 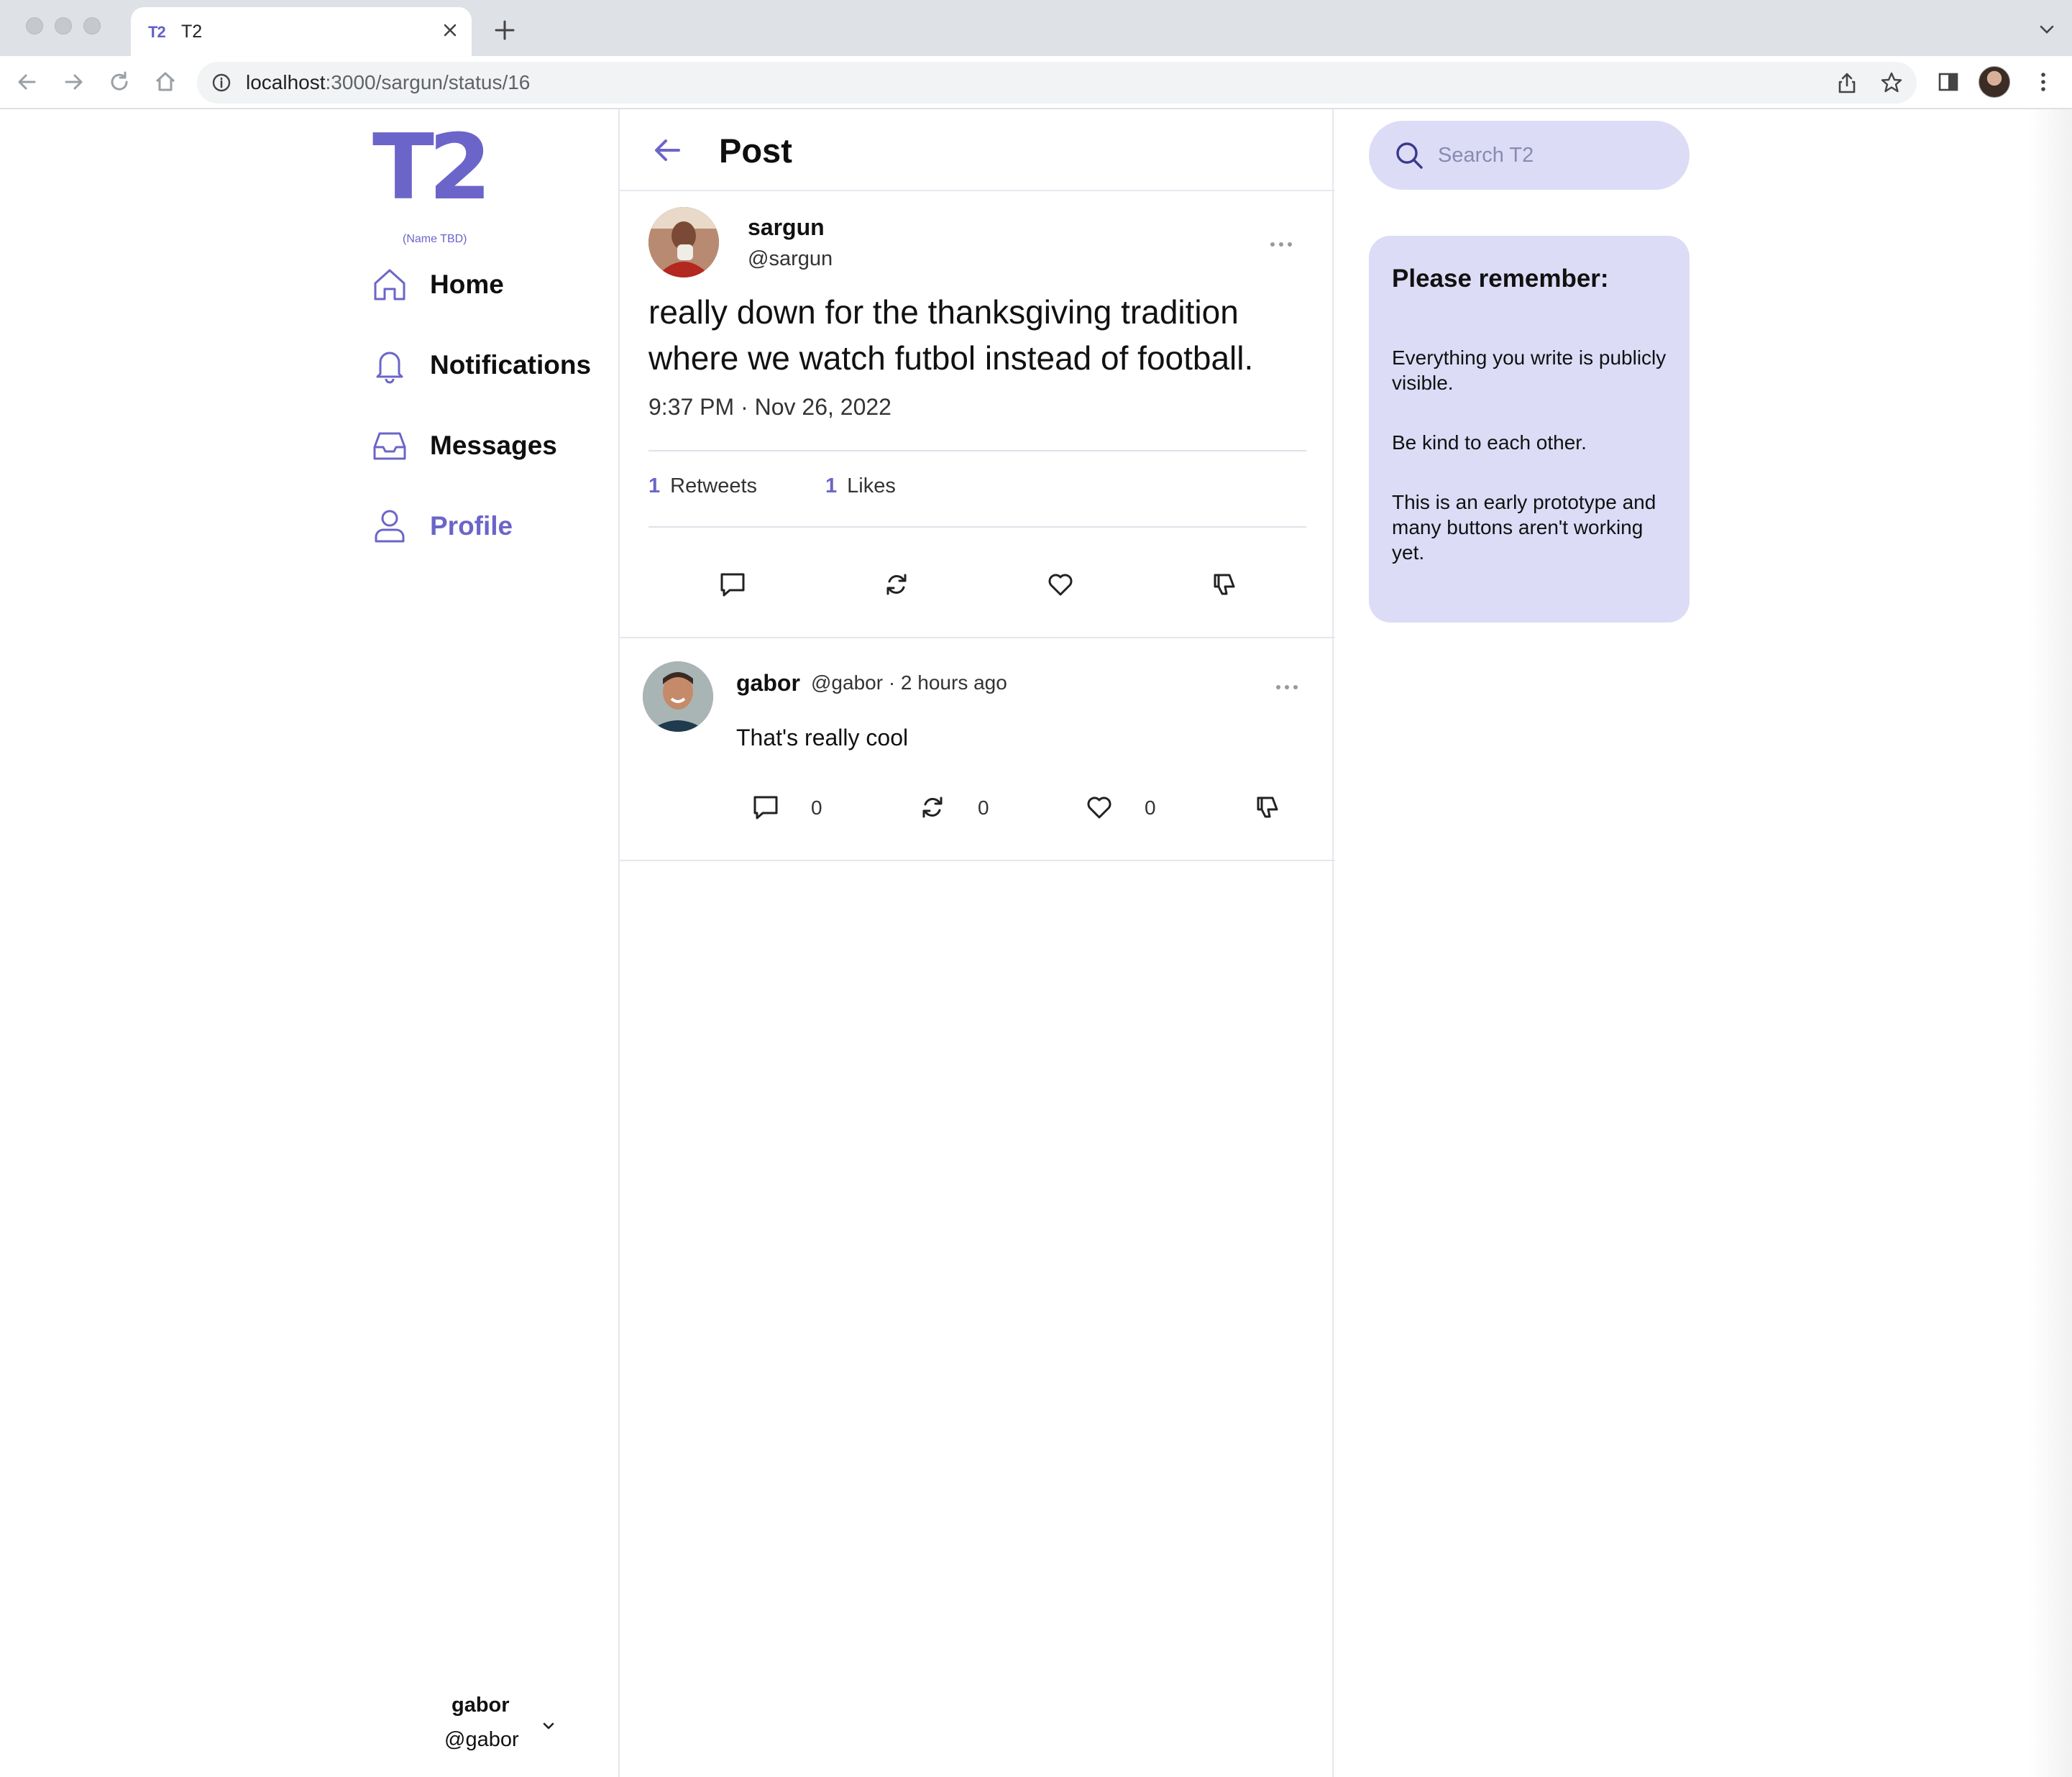 I want to click on reply-retweet-icon, so click(x=933, y=807).